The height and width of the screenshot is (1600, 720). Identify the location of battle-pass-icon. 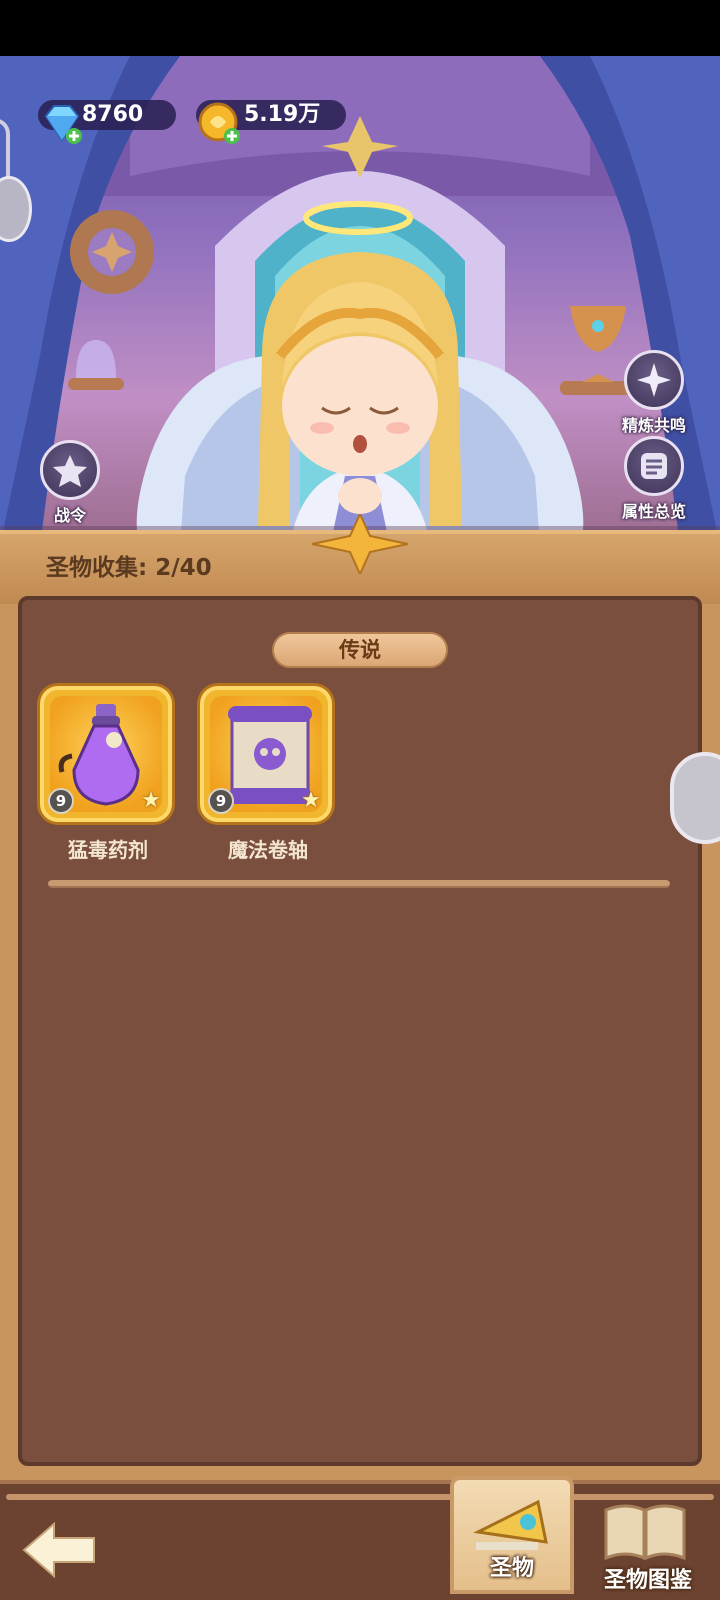
(70, 470).